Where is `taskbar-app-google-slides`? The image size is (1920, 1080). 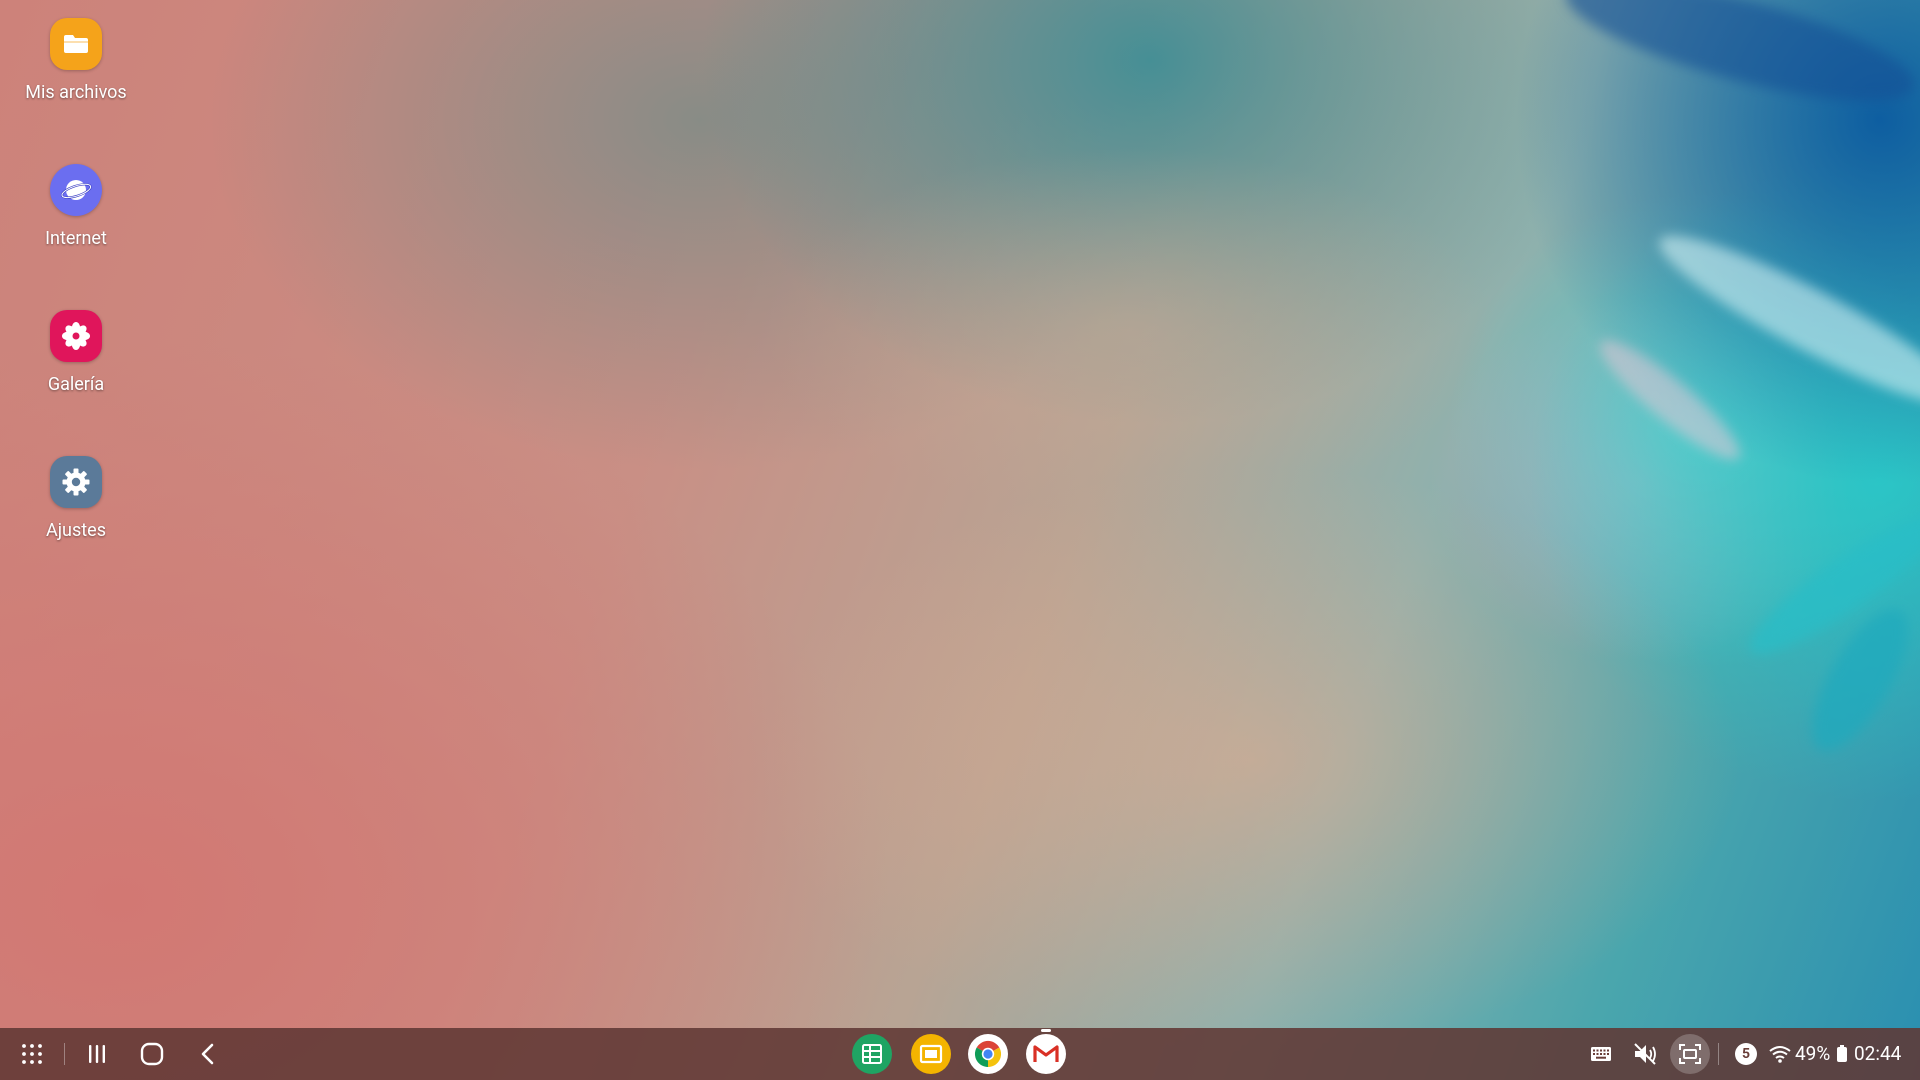
taskbar-app-google-slides is located at coordinates (931, 1054).